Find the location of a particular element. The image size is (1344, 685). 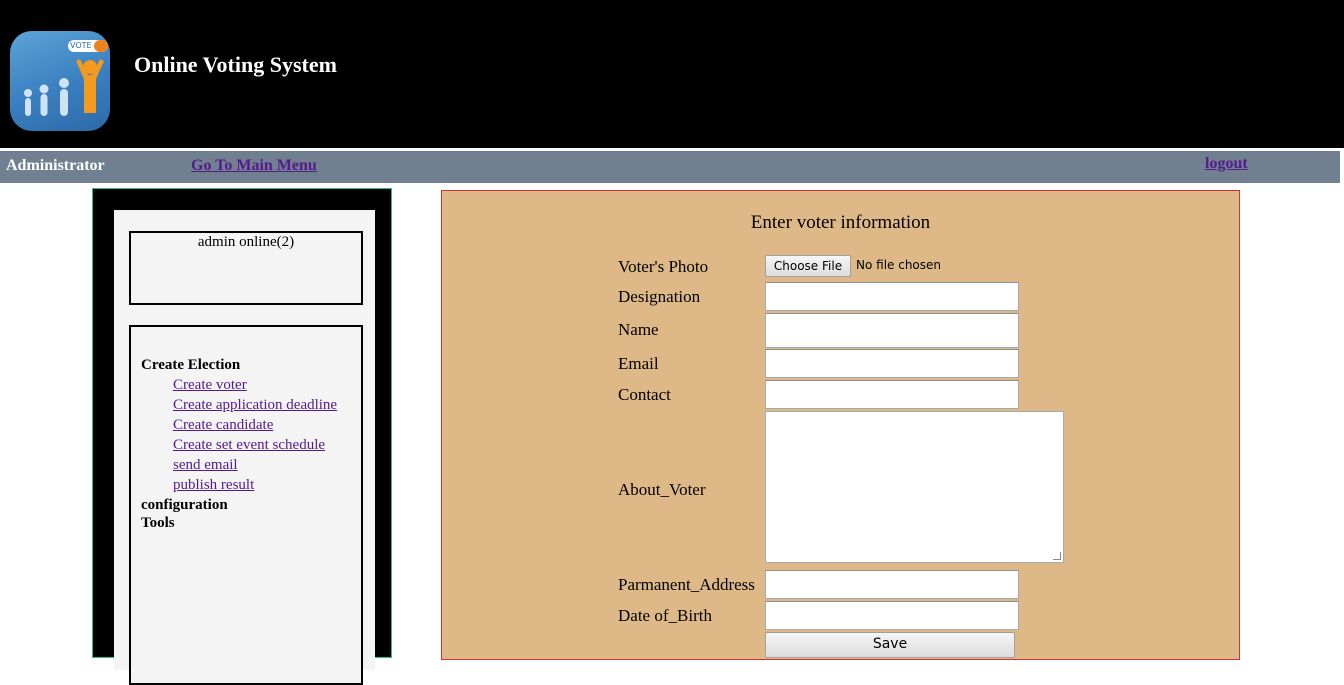

resize-grip-icon is located at coordinates (1057, 556).